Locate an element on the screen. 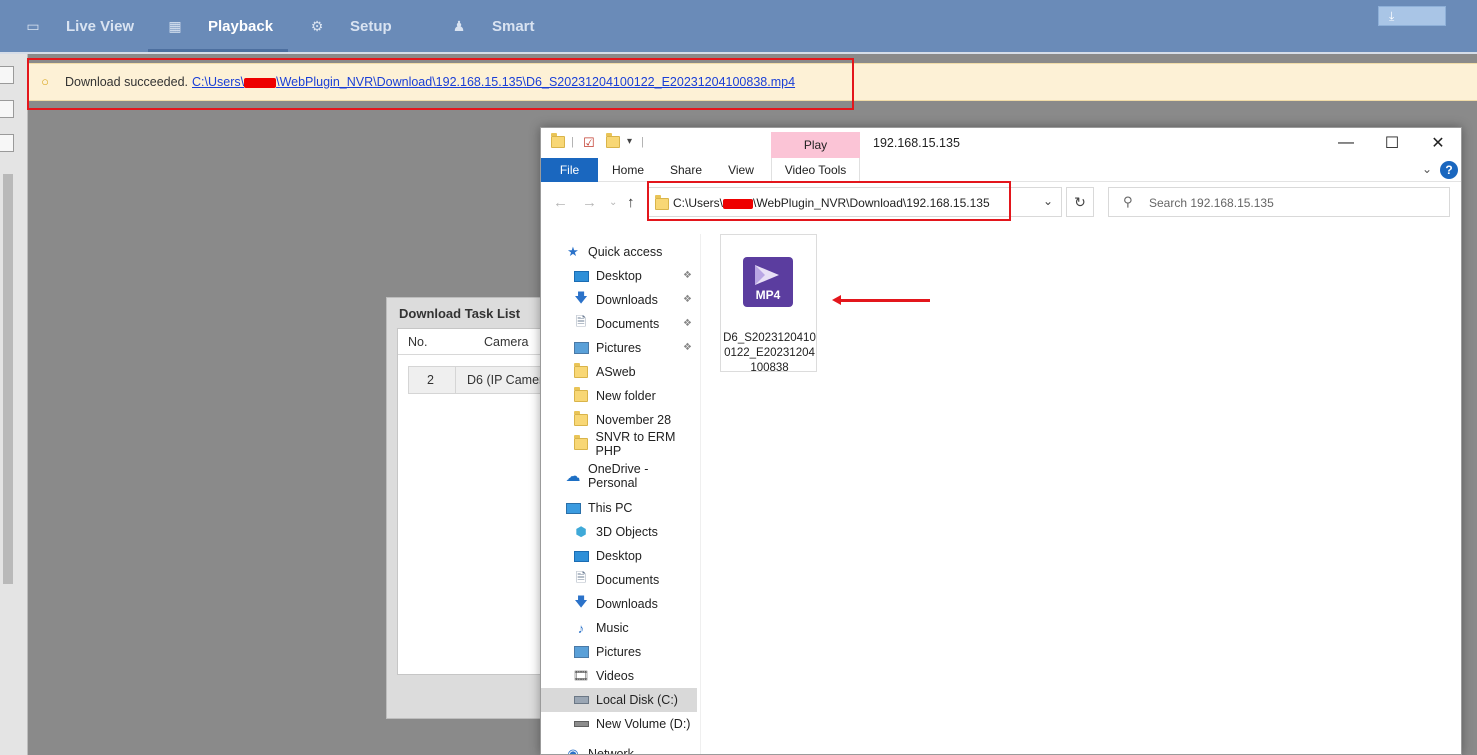 The width and height of the screenshot is (1477, 755). nav-documents-pc: 🗎 Documents is located at coordinates (621, 580).